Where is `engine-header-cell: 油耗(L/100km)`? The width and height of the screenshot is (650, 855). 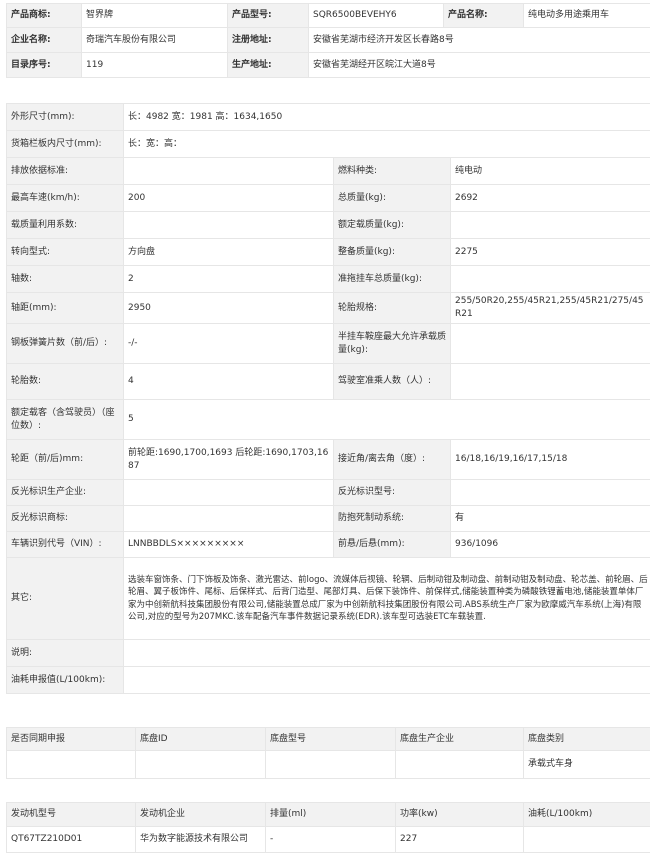 engine-header-cell: 油耗(L/100km) is located at coordinates (586, 814).